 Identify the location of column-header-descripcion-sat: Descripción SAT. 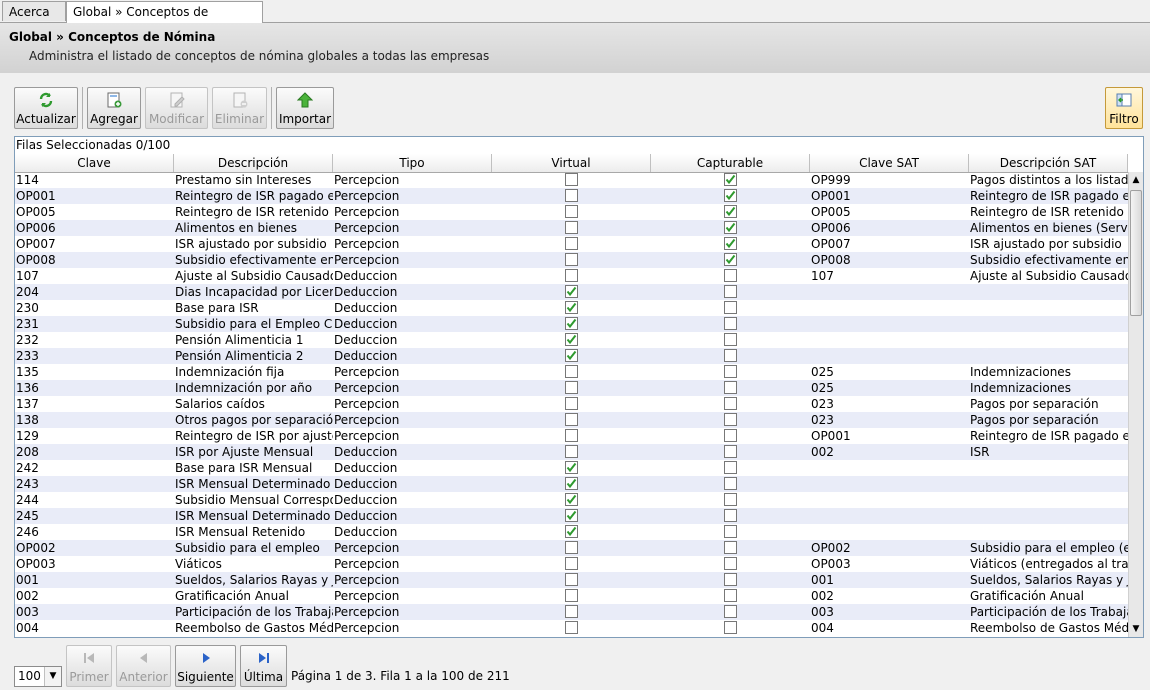
(1048, 163).